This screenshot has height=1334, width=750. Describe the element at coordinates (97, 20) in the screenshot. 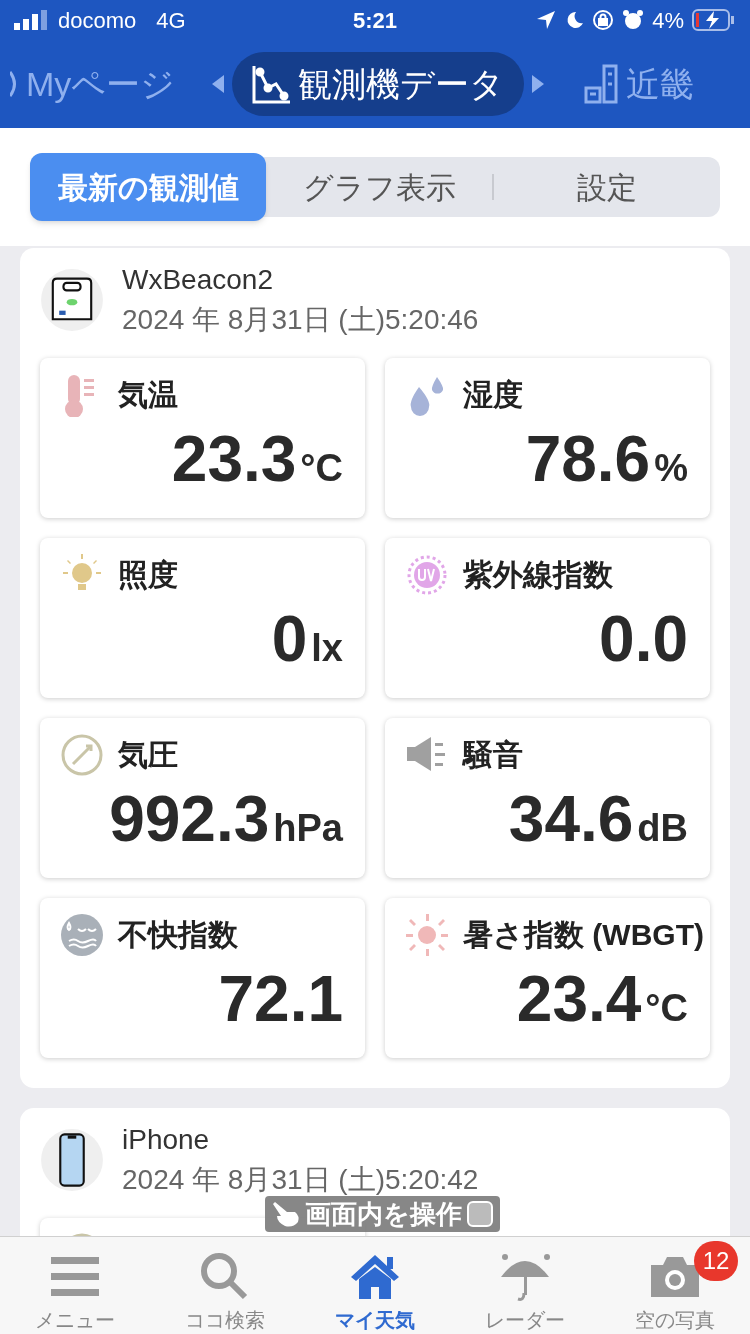

I see `carrier-name: docomo` at that location.